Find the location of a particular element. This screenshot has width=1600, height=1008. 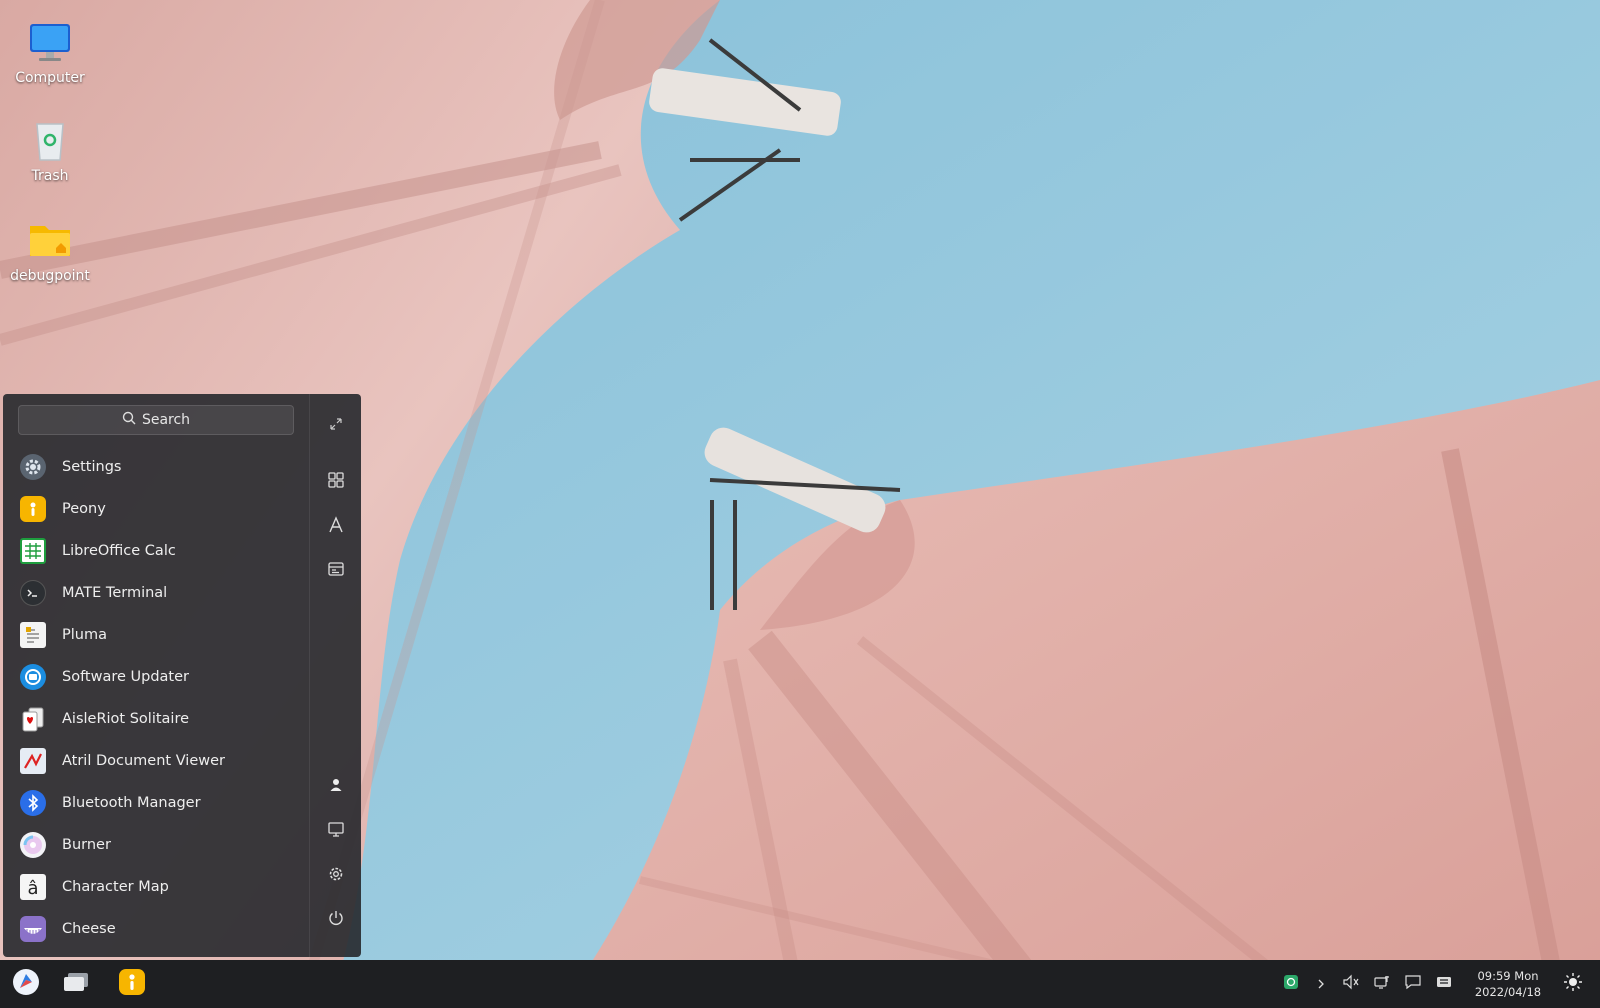

tray-network is located at coordinates (1382, 984).